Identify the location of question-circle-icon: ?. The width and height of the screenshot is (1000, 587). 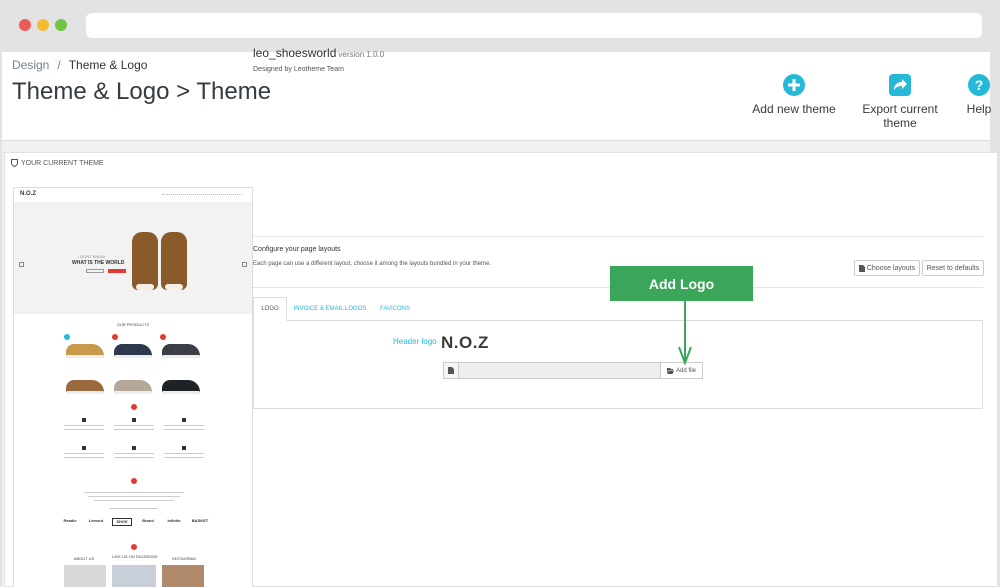
(979, 85).